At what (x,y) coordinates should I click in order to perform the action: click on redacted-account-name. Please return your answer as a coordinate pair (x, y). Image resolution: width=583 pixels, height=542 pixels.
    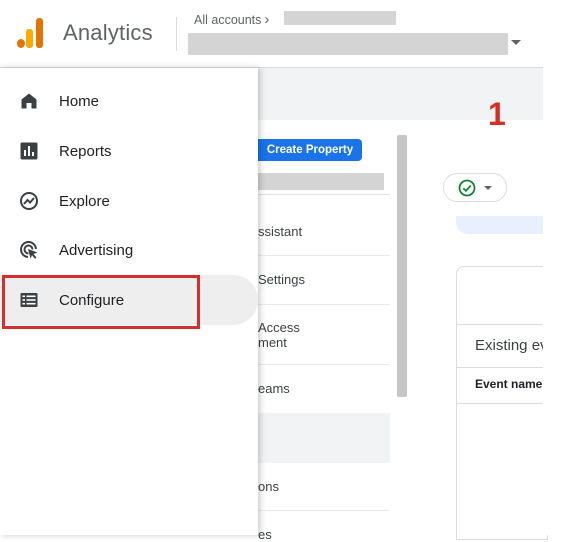
    Looking at the image, I should click on (340, 18).